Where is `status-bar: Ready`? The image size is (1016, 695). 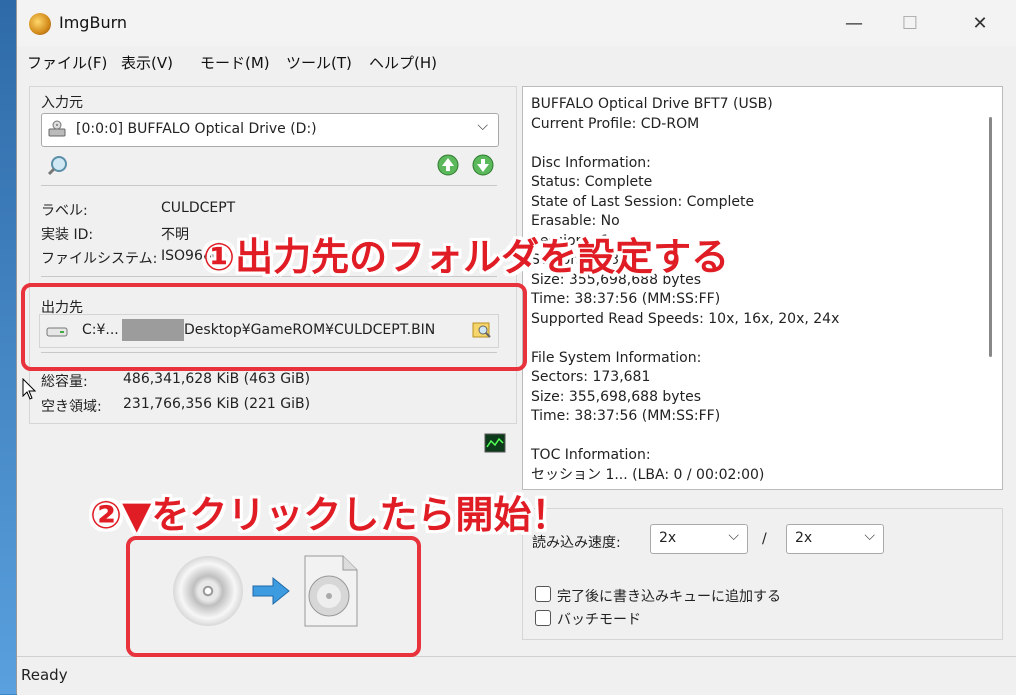
status-bar: Ready is located at coordinates (516, 675).